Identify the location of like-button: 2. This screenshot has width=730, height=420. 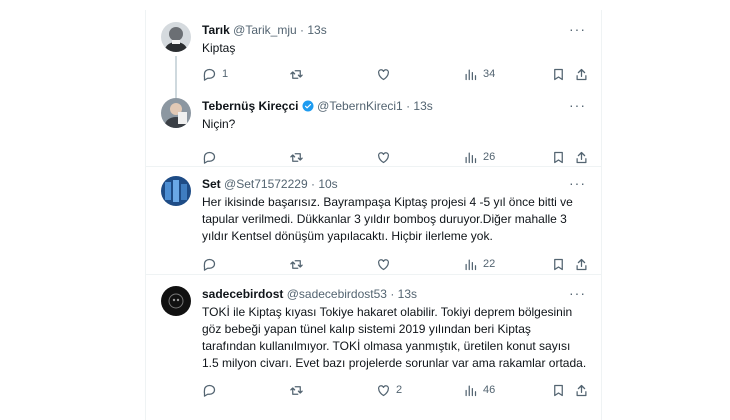
(389, 390).